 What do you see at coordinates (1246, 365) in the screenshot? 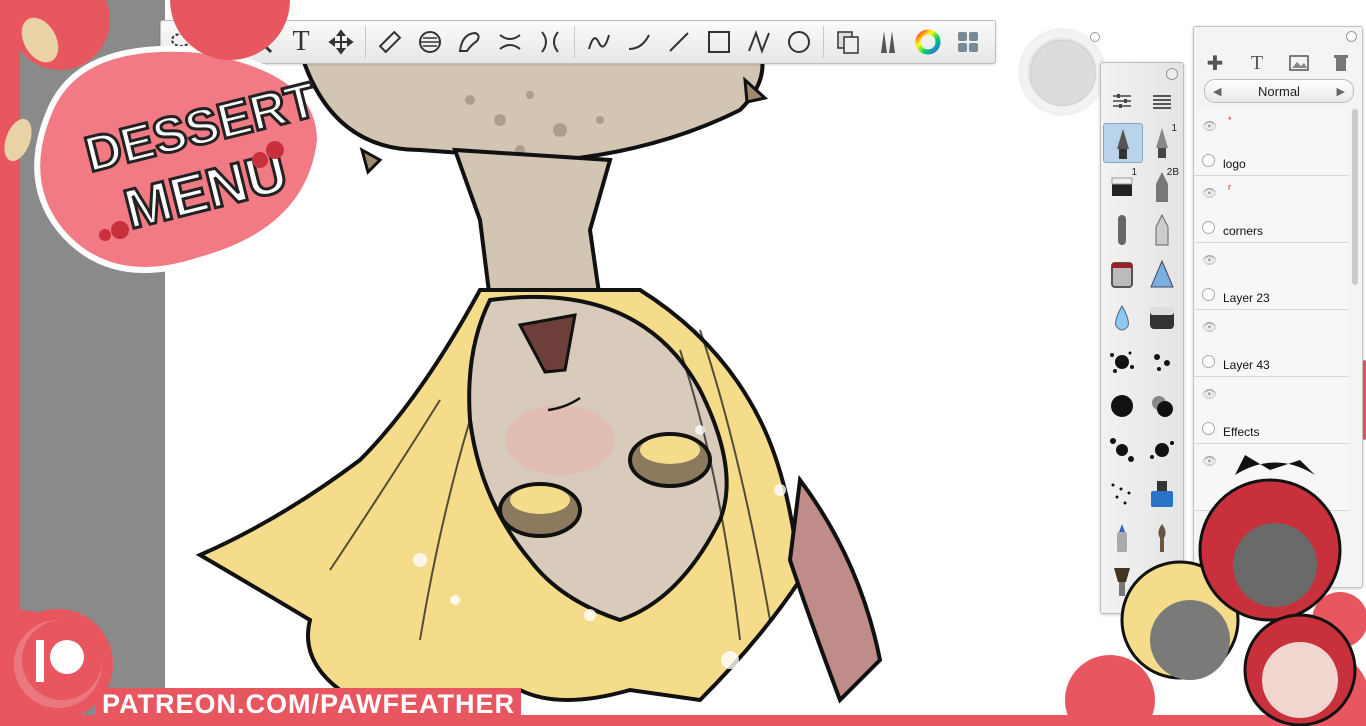
I see `layer-name: Layer 43` at bounding box center [1246, 365].